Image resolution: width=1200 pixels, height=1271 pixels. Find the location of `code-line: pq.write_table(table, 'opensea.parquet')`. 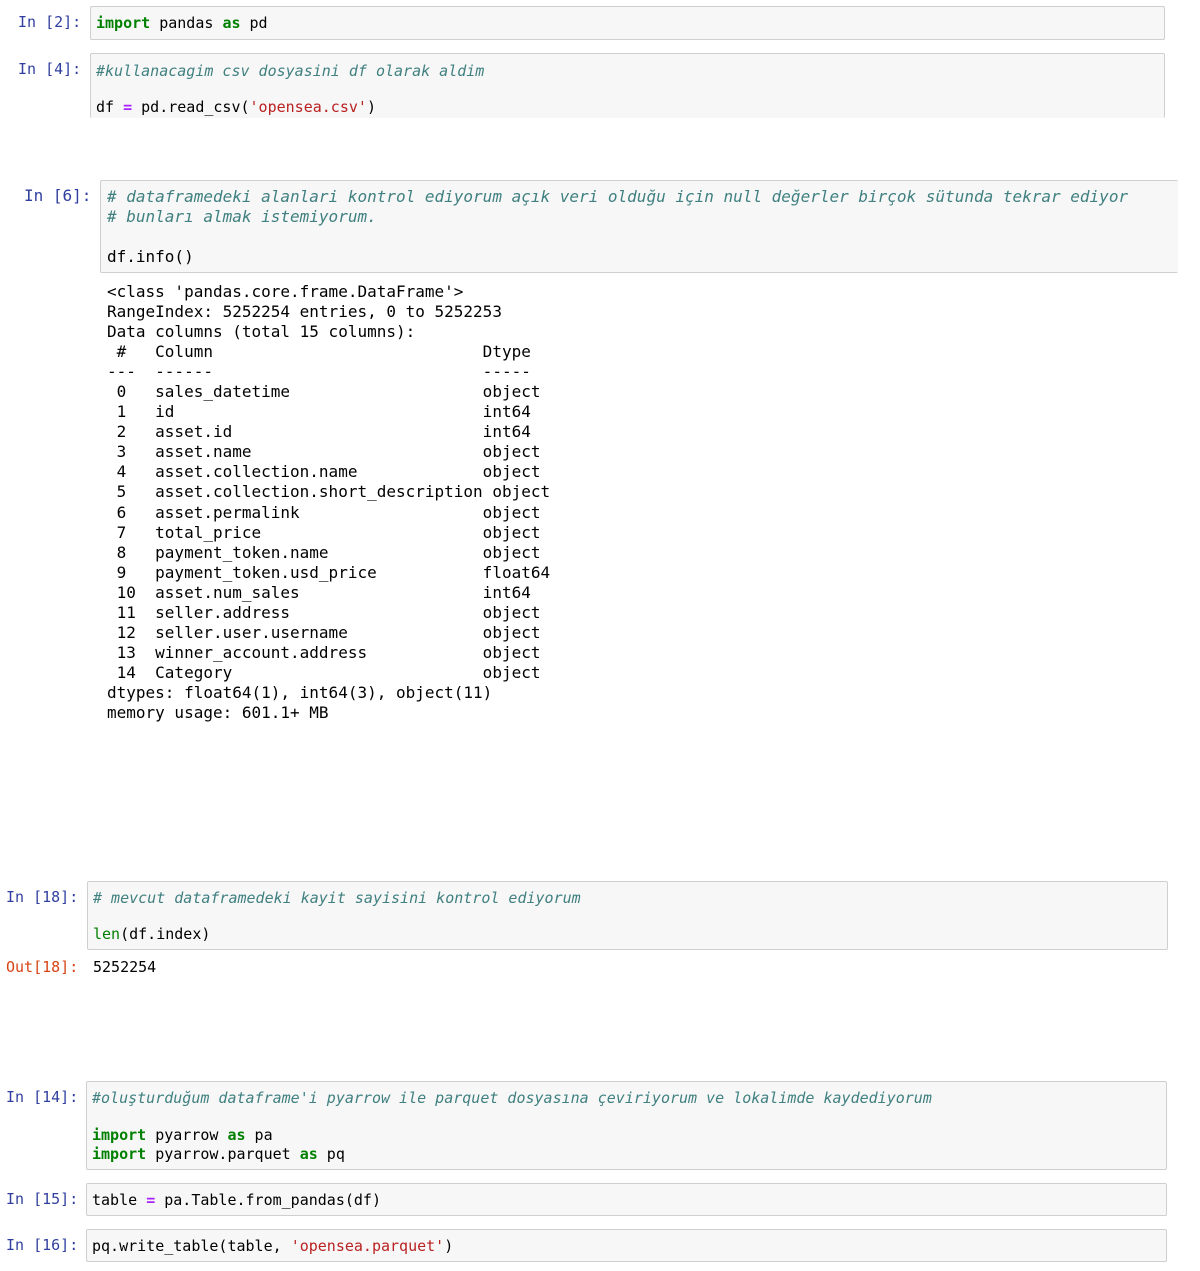

code-line: pq.write_table(table, 'opensea.parquet') is located at coordinates (272, 1246).